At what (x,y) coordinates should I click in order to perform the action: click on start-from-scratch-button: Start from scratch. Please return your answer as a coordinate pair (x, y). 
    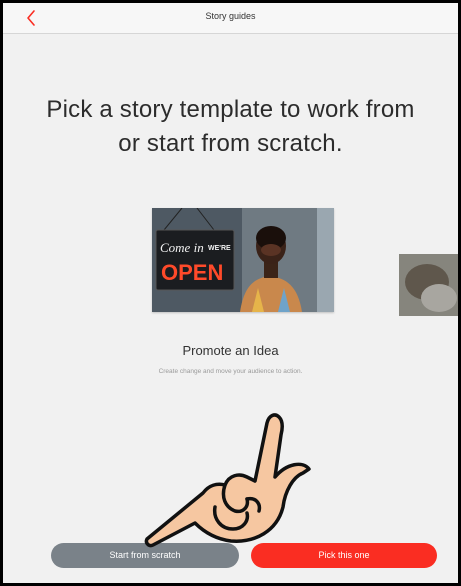
    Looking at the image, I should click on (145, 555).